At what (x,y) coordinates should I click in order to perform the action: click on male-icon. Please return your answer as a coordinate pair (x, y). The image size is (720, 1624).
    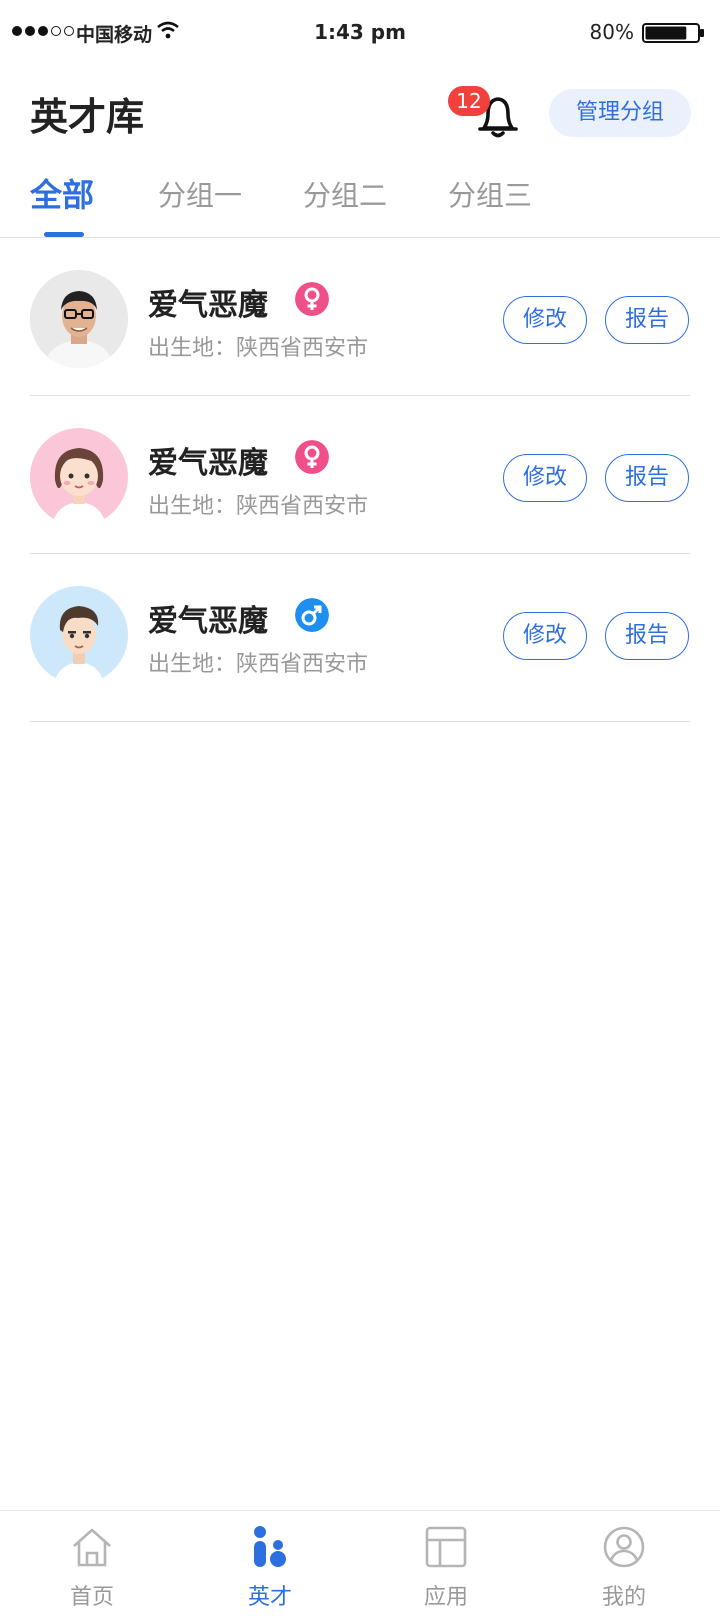
    Looking at the image, I should click on (312, 615).